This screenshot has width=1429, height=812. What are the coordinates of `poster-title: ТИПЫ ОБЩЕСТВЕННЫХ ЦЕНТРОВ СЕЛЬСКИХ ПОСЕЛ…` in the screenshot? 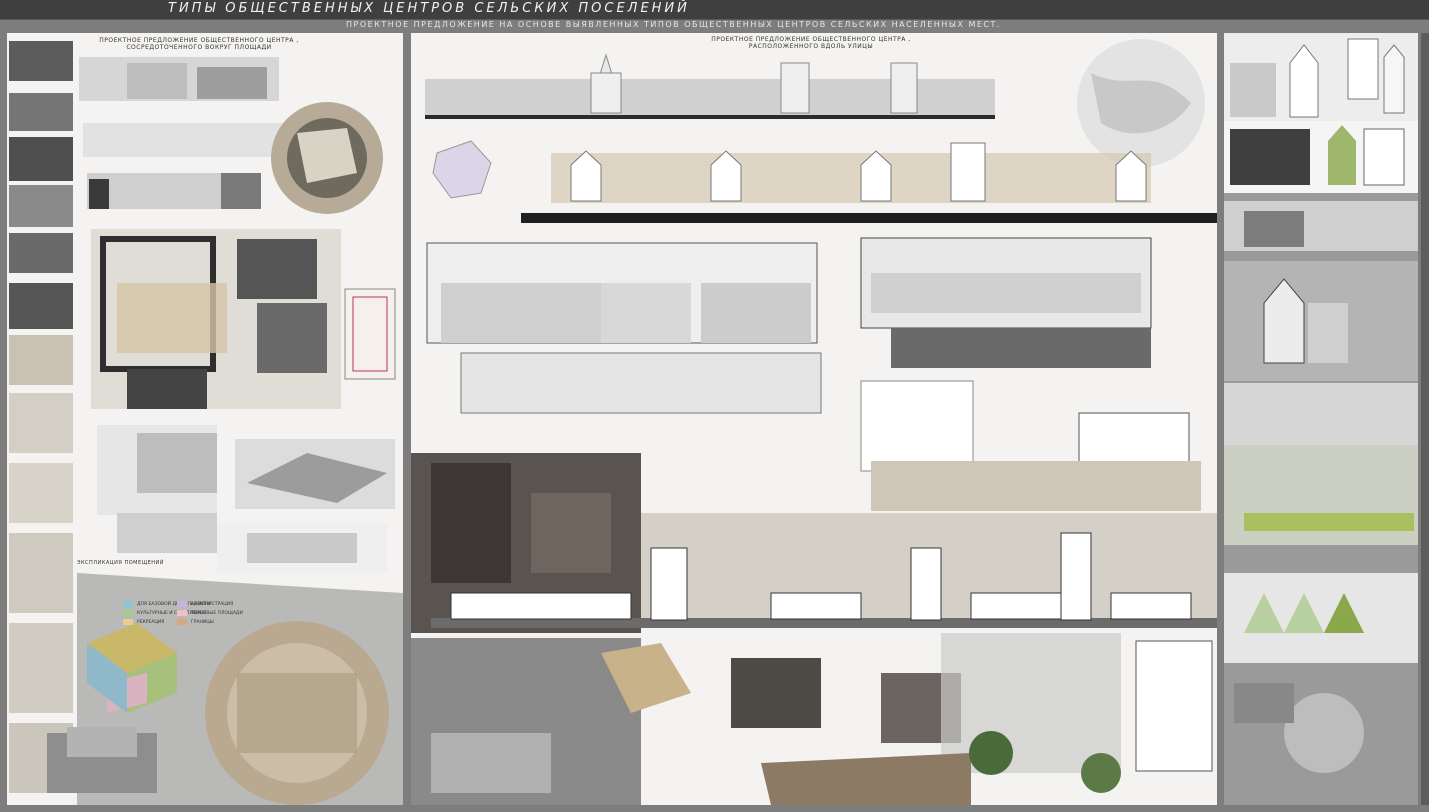 It's located at (429, 8).